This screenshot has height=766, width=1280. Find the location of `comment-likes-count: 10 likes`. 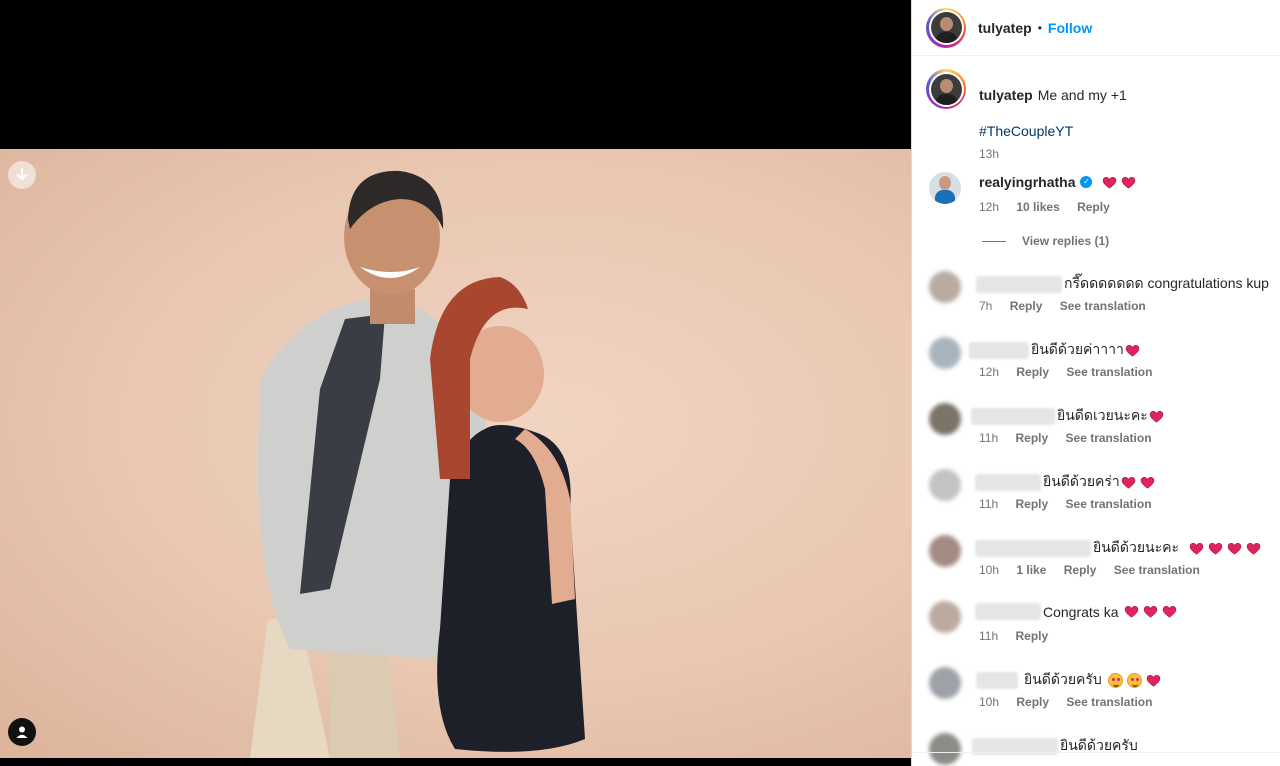

comment-likes-count: 10 likes is located at coordinates (1037, 207).